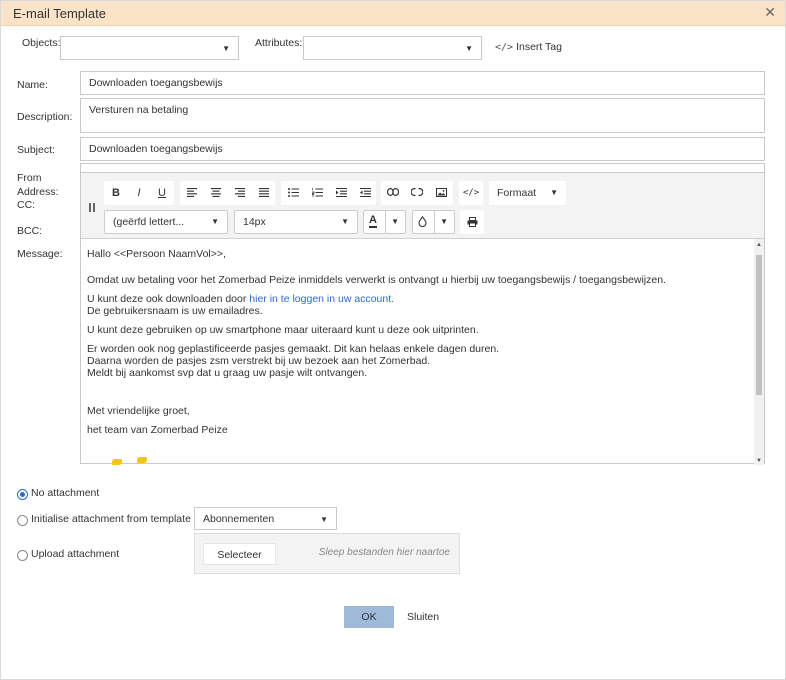  I want to click on align-center-icon, so click(216, 193).